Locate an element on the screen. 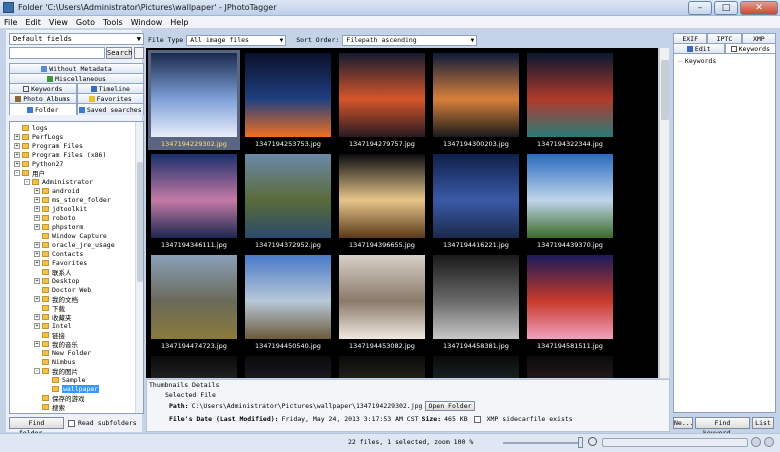  thumbnail: 1347194439370.jpg is located at coordinates (570, 201).